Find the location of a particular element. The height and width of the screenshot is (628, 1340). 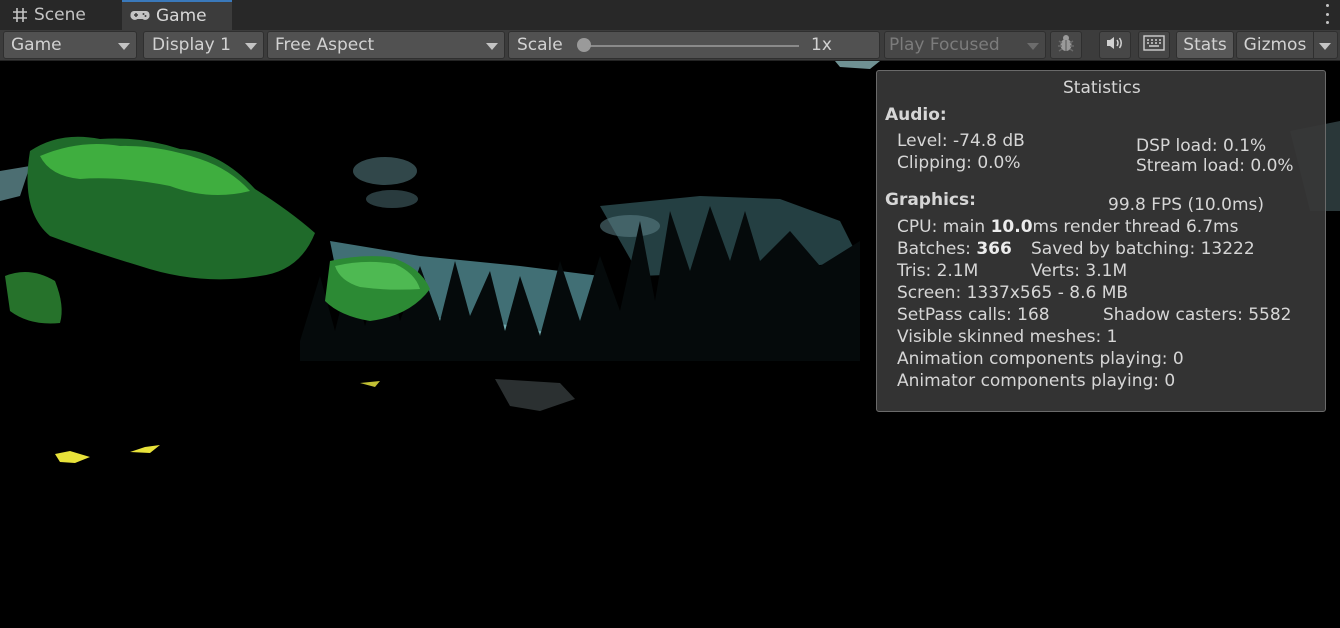

scale-slider-handle is located at coordinates (584, 45).